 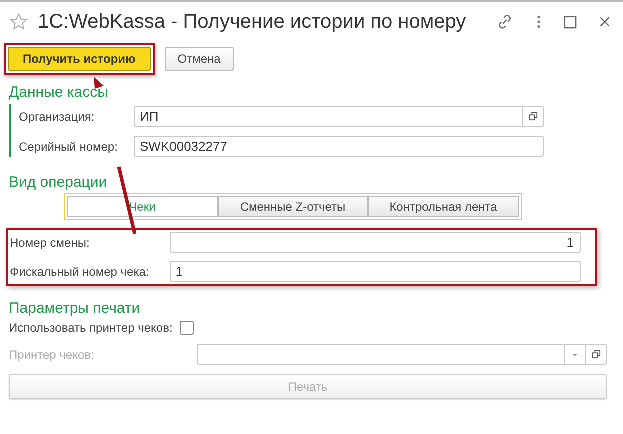 What do you see at coordinates (402, 354) in the screenshot?
I see `printer-field` at bounding box center [402, 354].